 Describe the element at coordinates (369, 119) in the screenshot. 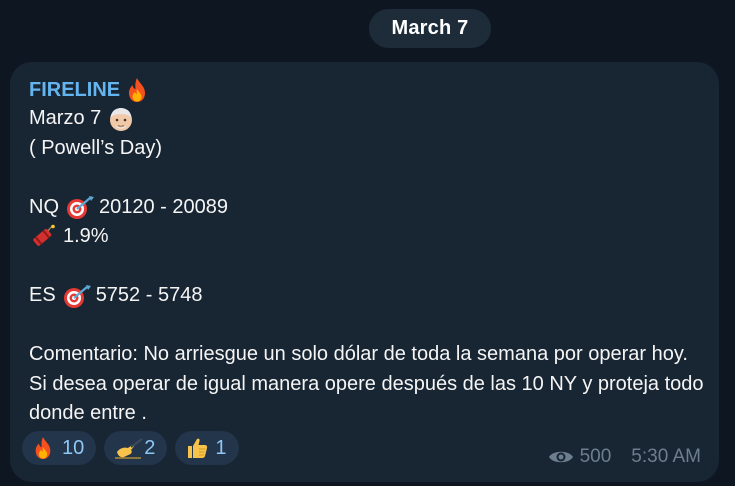

I see `date-line: Marzo 7` at that location.